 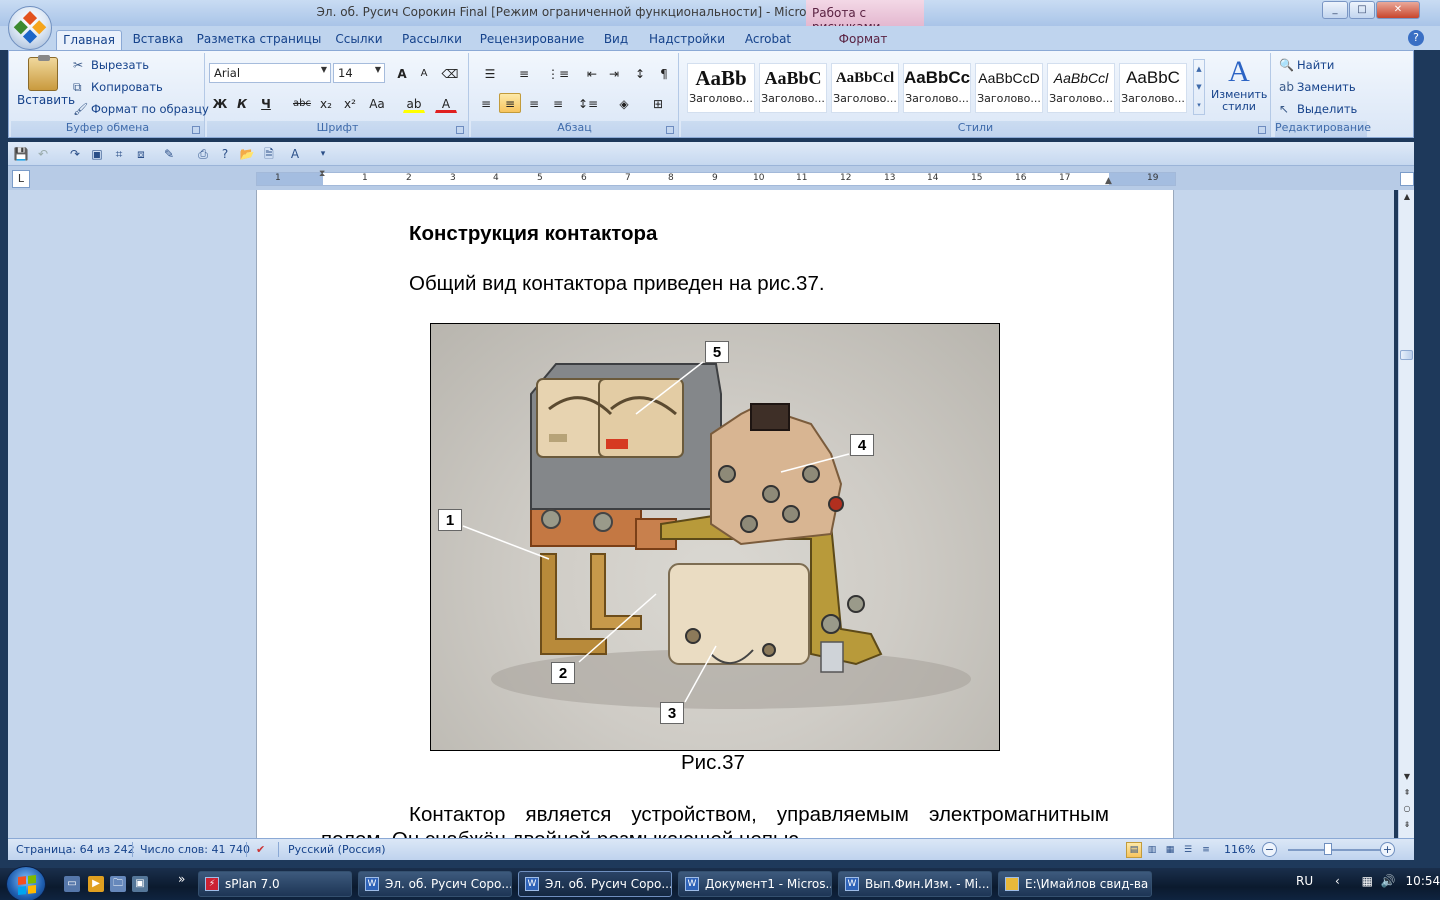 What do you see at coordinates (158, 40) in the screenshot?
I see `tab-insert: Вставка` at bounding box center [158, 40].